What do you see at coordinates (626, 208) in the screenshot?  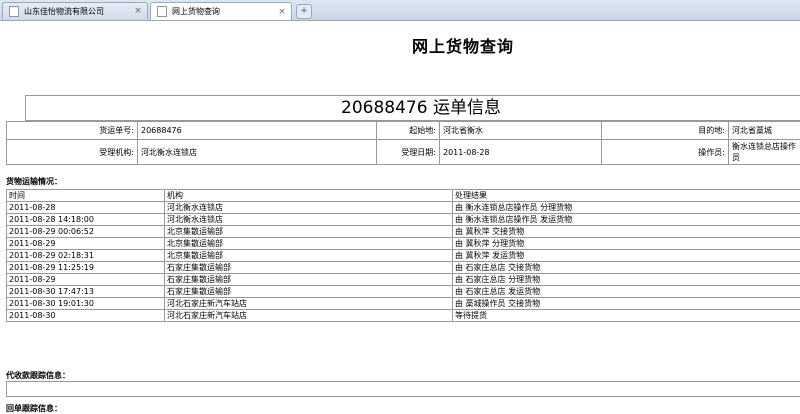 I see `cell-result: 由 衡水连锁总店操作员 分理货物` at bounding box center [626, 208].